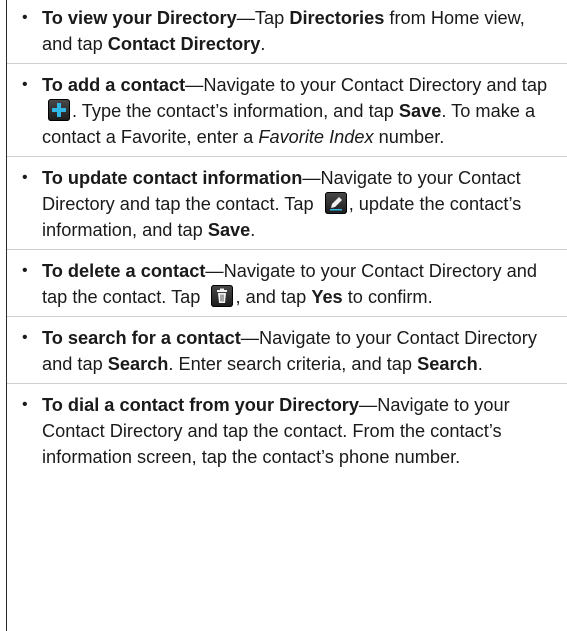 This screenshot has height=631, width=567. What do you see at coordinates (335, 203) in the screenshot?
I see `edit-icon` at bounding box center [335, 203].